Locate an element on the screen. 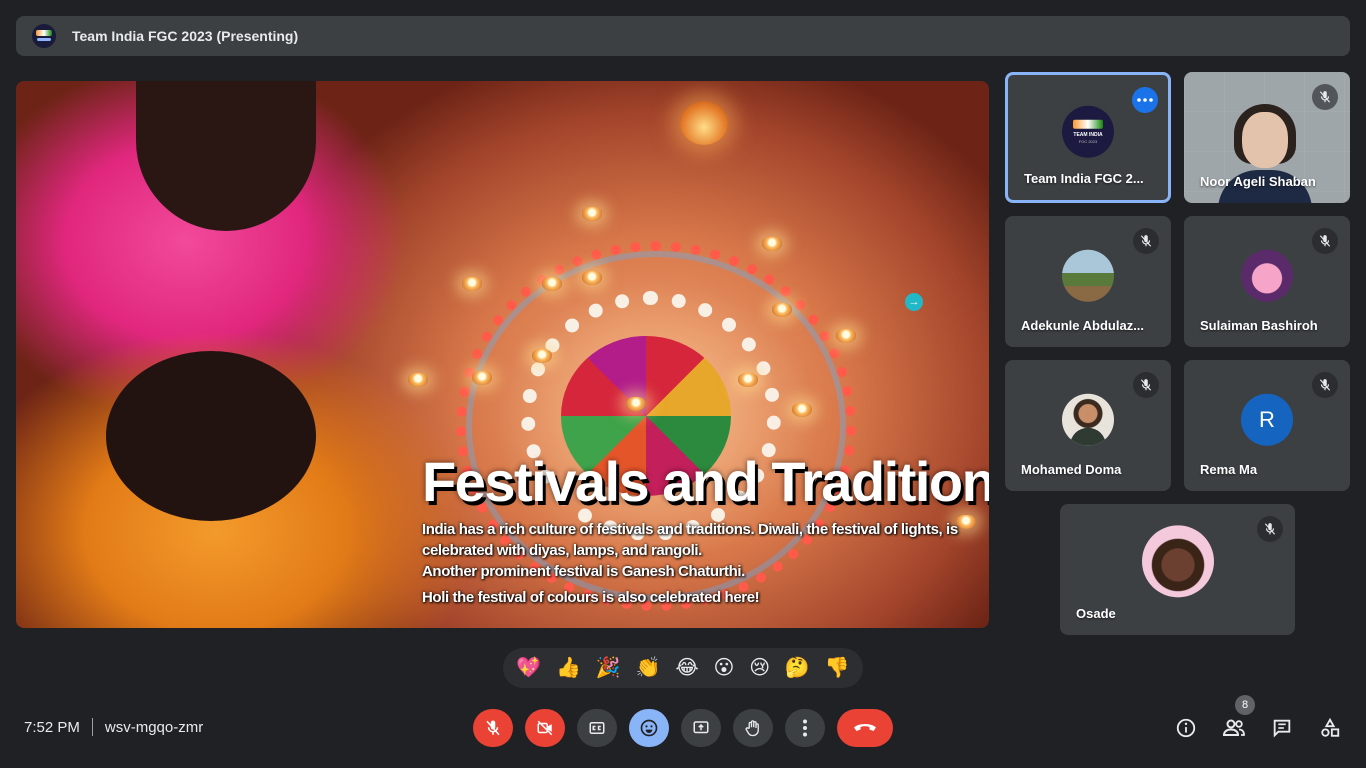  participant-tile-noor: Noor Ageli Shaban is located at coordinates (1267, 137).